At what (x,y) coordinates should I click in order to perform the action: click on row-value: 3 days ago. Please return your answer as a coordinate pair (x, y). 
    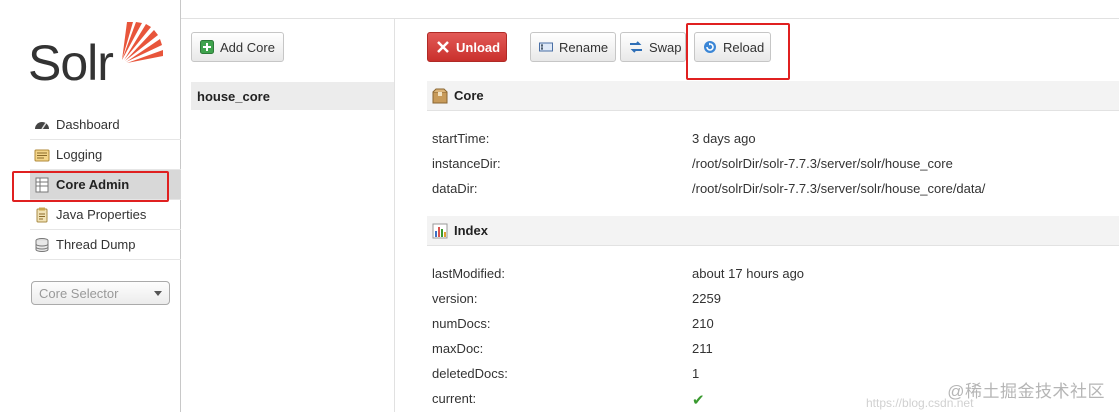
    Looking at the image, I should click on (724, 138).